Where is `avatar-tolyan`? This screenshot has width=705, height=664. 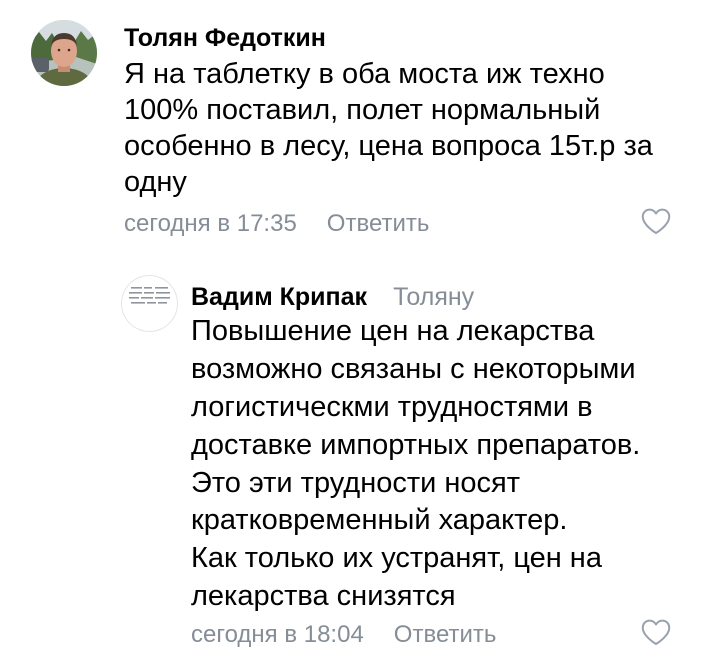 avatar-tolyan is located at coordinates (64, 53).